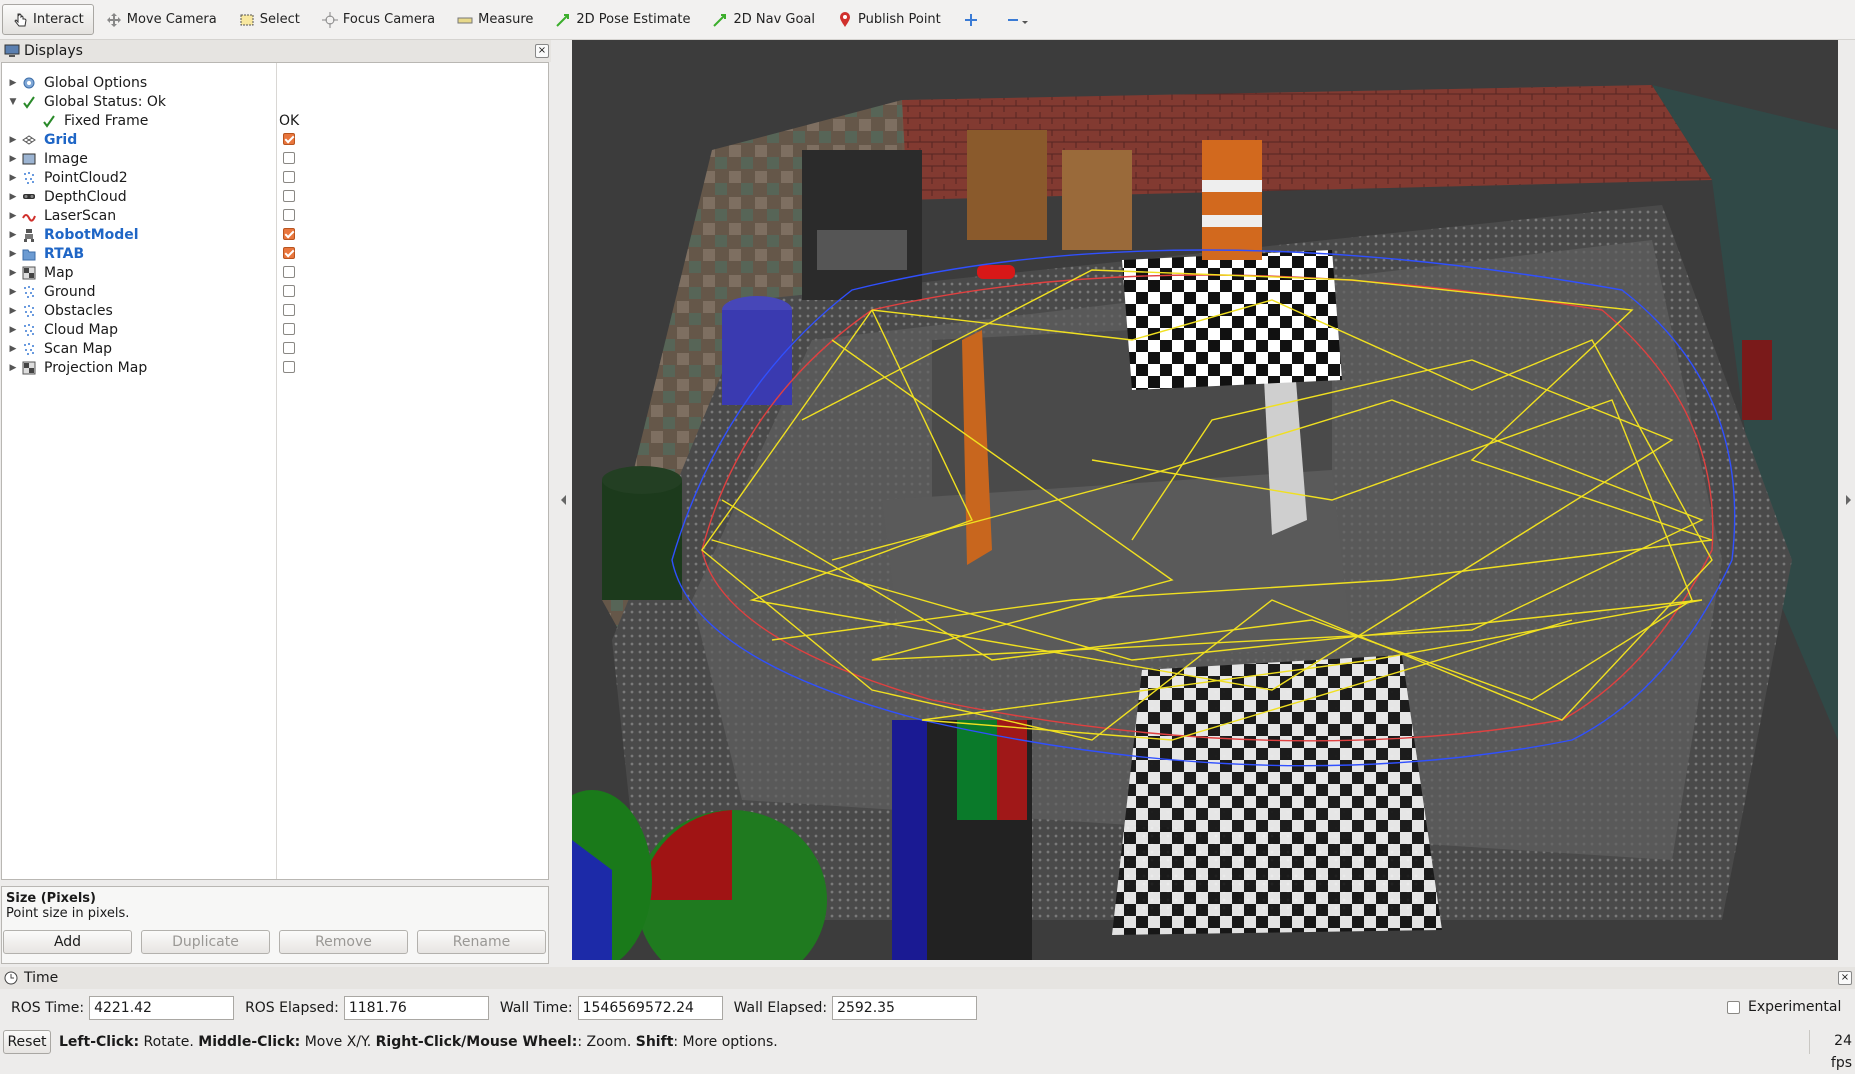  What do you see at coordinates (275, 253) in the screenshot?
I see `tree-item-rtab: ▶ RTAB` at bounding box center [275, 253].